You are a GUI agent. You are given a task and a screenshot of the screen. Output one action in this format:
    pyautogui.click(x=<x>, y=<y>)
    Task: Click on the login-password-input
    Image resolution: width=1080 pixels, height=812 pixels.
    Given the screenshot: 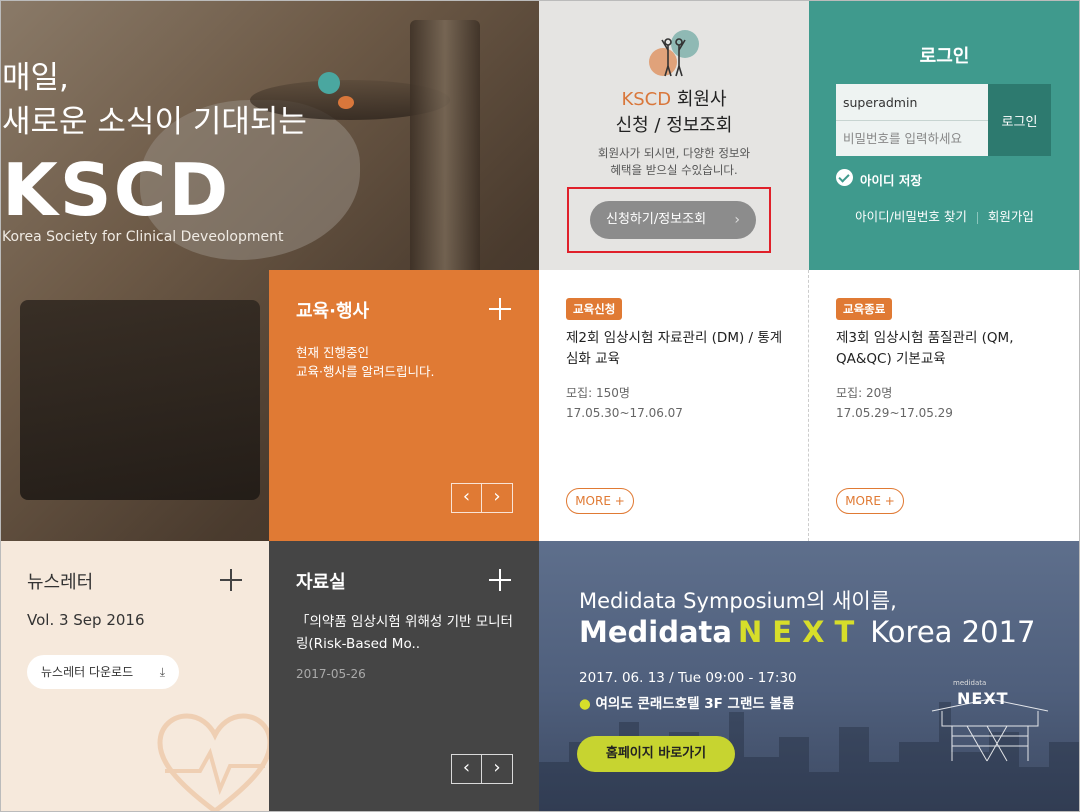 What is the action you would take?
    pyautogui.click(x=912, y=138)
    